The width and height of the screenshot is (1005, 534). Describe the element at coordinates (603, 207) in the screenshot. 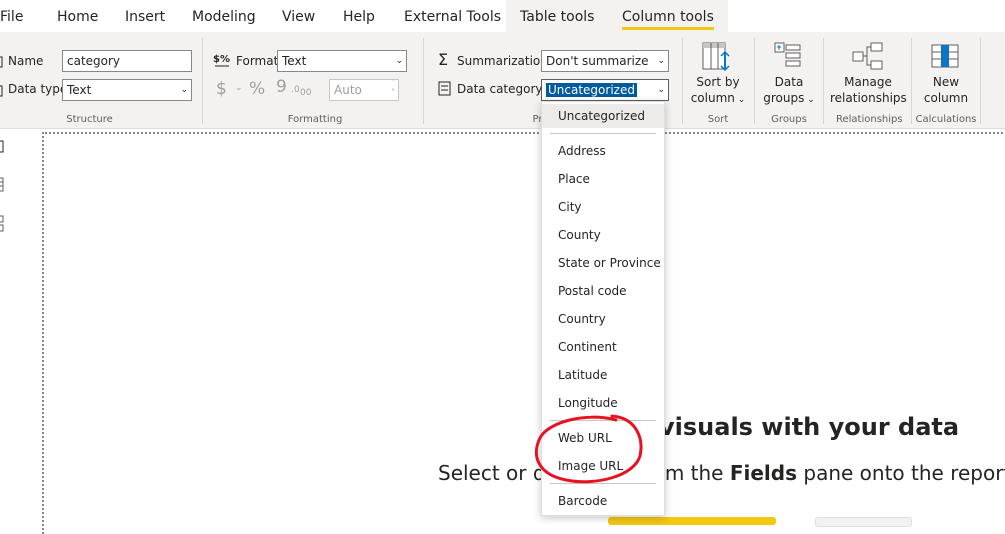

I see `menu-item-city: City` at that location.